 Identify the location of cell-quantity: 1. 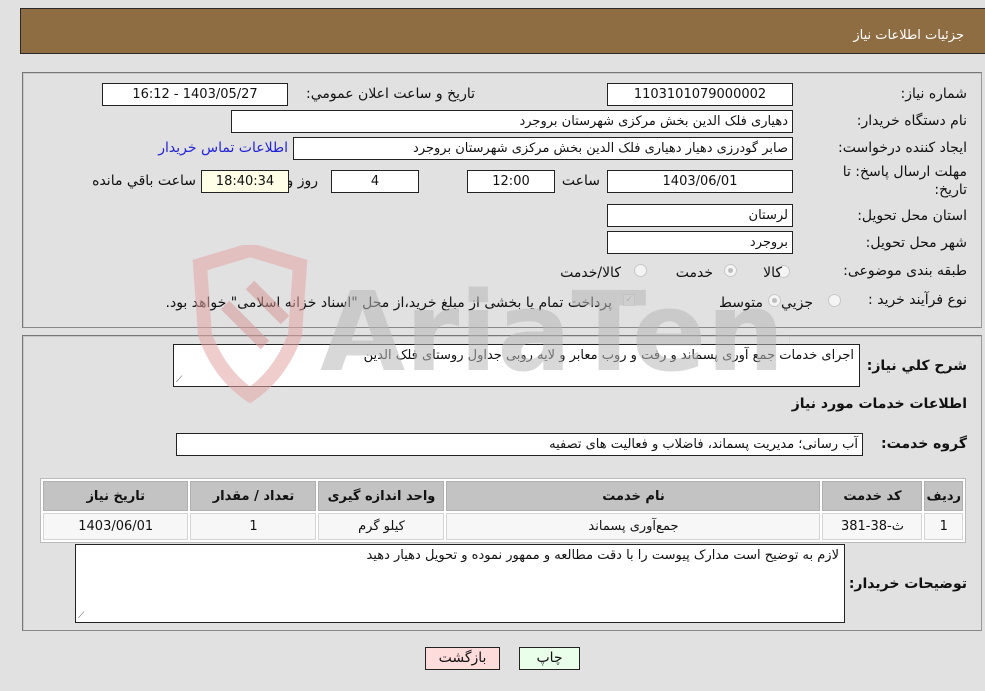
(253, 526).